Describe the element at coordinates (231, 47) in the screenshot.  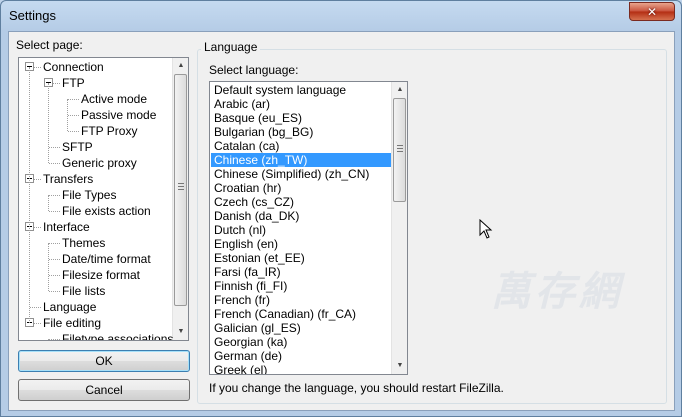
I see `language-group-title: Language` at that location.